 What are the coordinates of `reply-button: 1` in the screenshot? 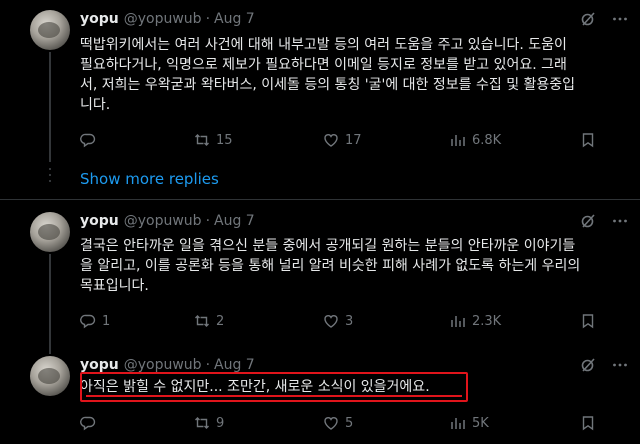 It's located at (95, 321).